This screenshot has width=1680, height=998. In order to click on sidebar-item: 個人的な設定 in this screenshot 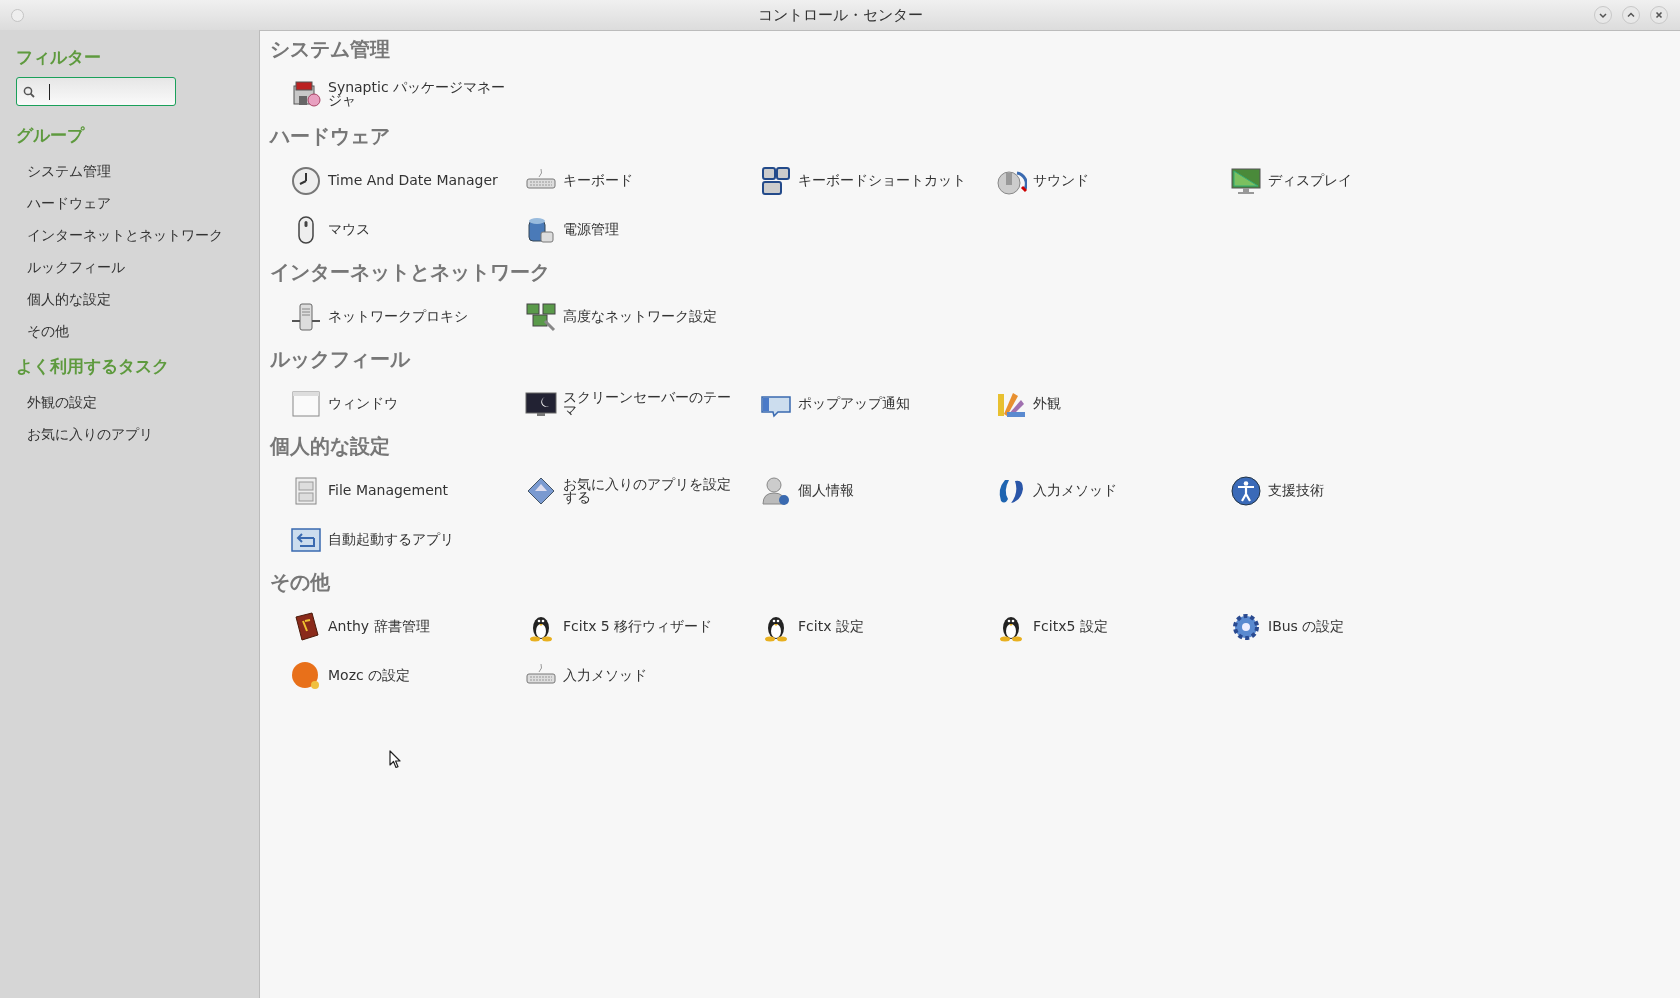, I will do `click(69, 299)`.